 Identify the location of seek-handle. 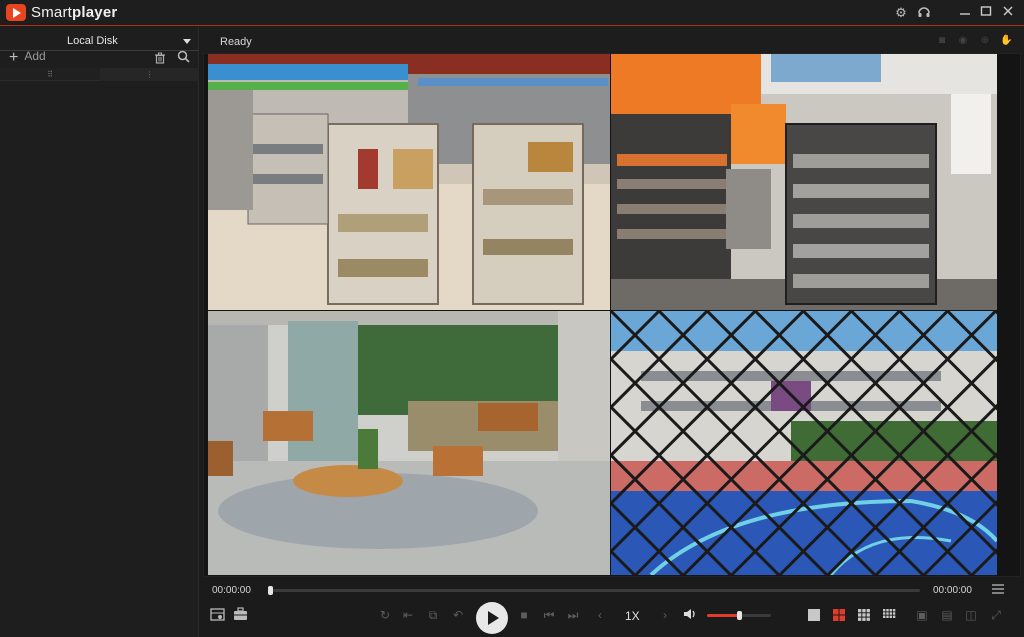
(270, 590).